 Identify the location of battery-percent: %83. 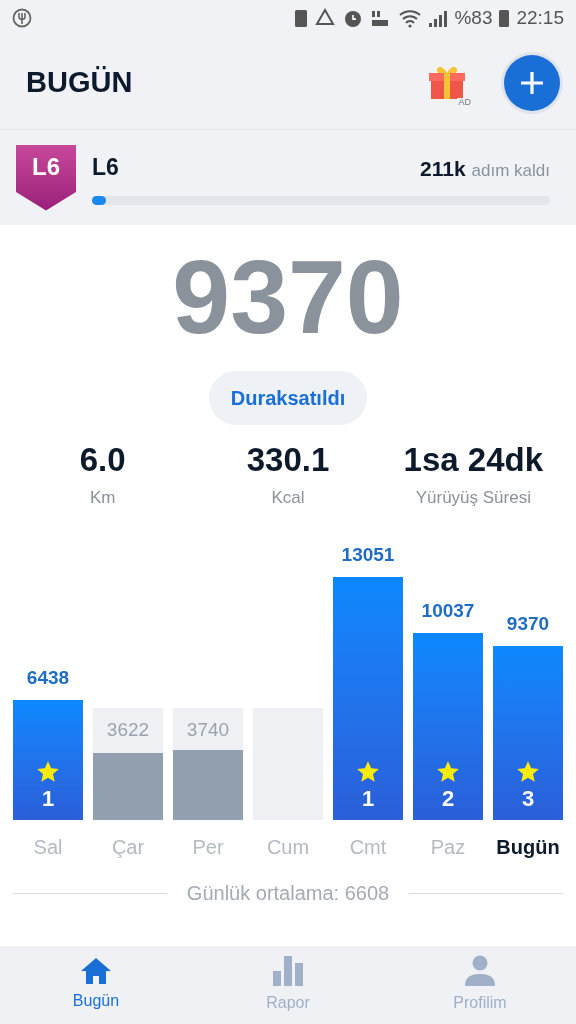
(473, 17).